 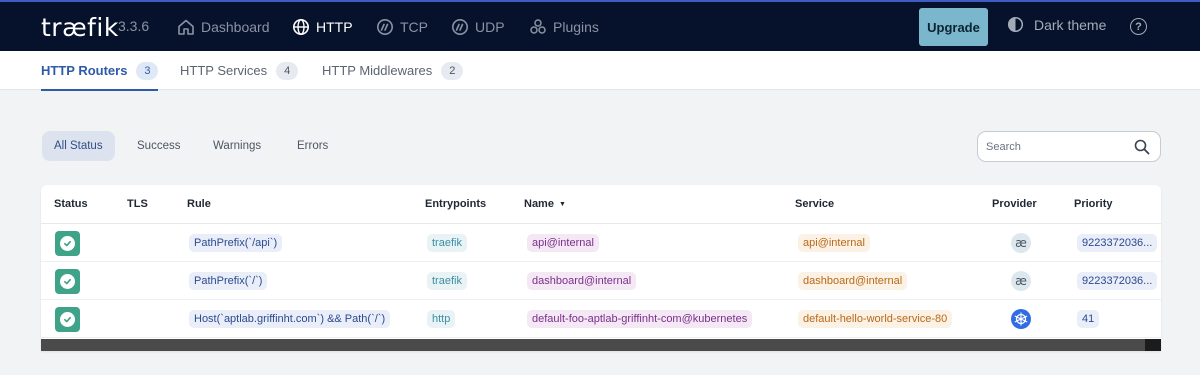 I want to click on filter-all-status: All Status, so click(x=78, y=146).